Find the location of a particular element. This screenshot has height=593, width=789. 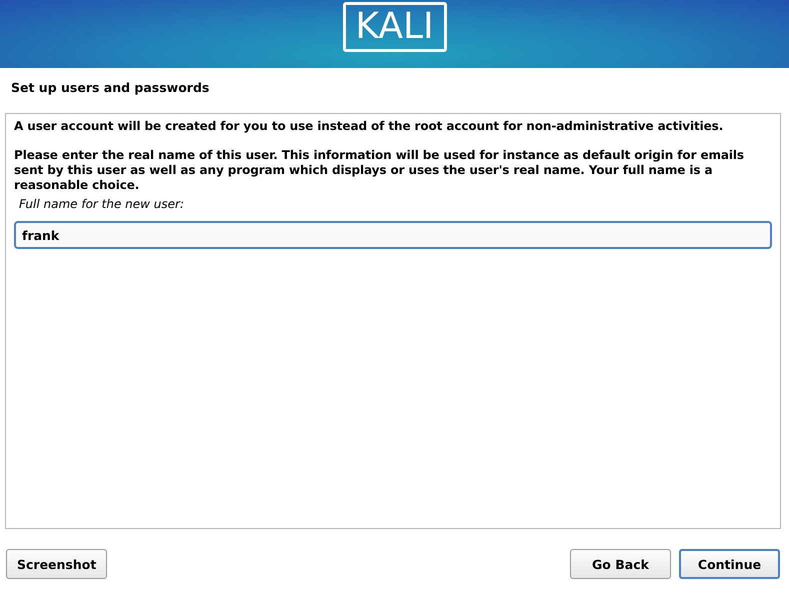

nav-button: Go Back is located at coordinates (620, 564).